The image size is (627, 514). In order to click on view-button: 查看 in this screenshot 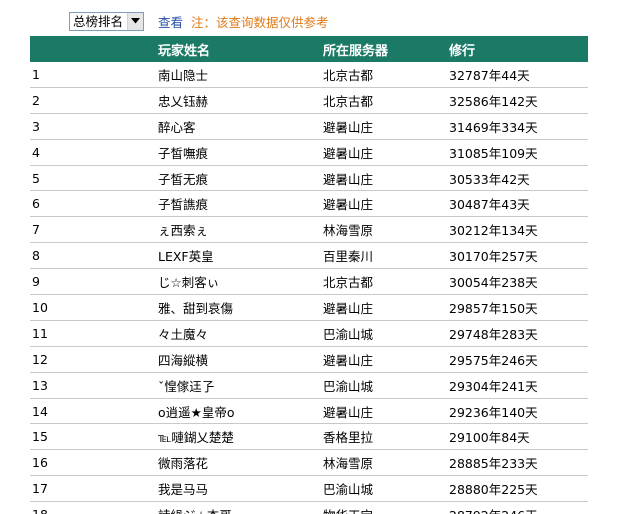, I will do `click(170, 21)`.